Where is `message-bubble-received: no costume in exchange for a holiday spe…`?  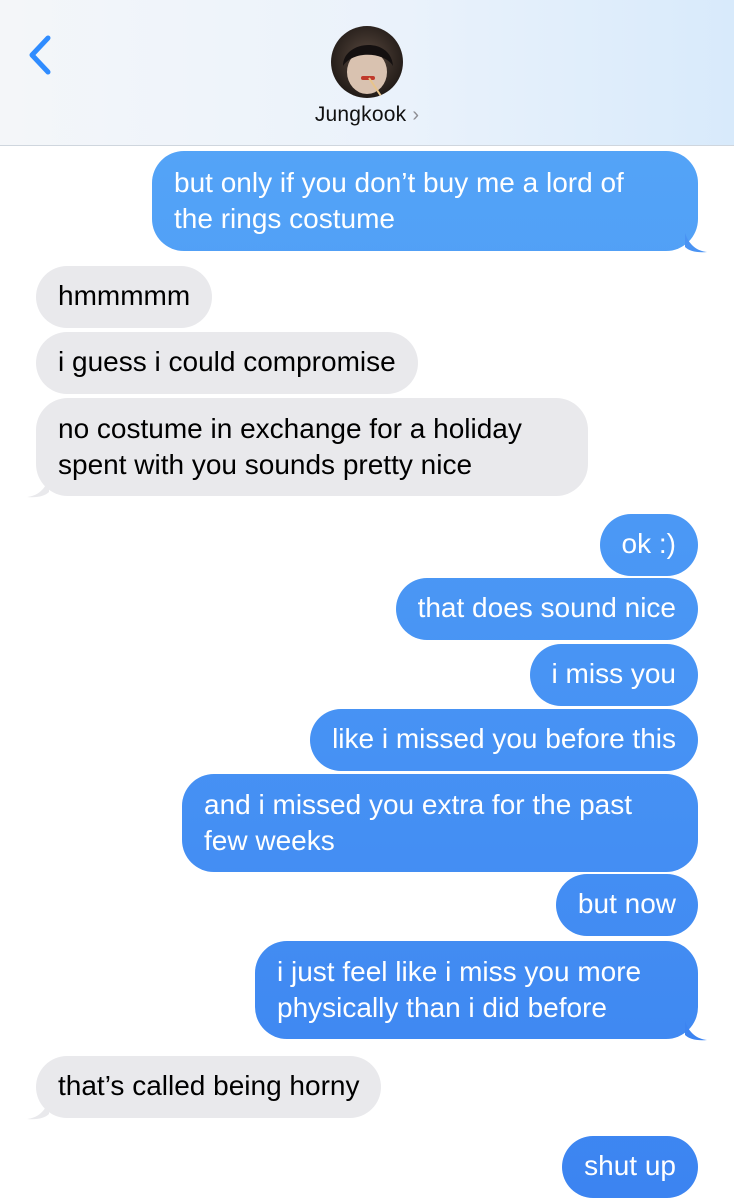 message-bubble-received: no costume in exchange for a holiday spe… is located at coordinates (307, 448).